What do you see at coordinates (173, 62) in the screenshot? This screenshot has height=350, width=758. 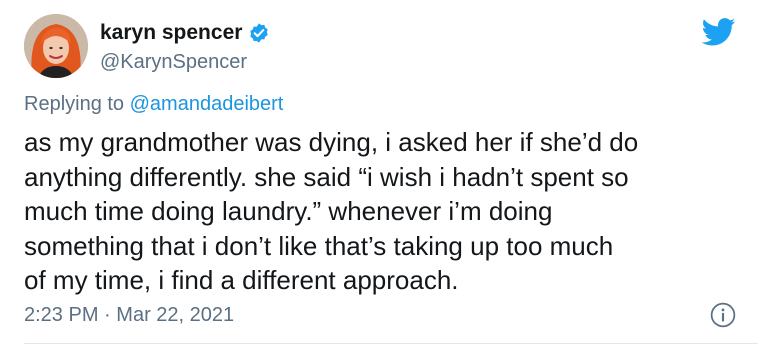 I see `author-handle: @KarynSpencer` at bounding box center [173, 62].